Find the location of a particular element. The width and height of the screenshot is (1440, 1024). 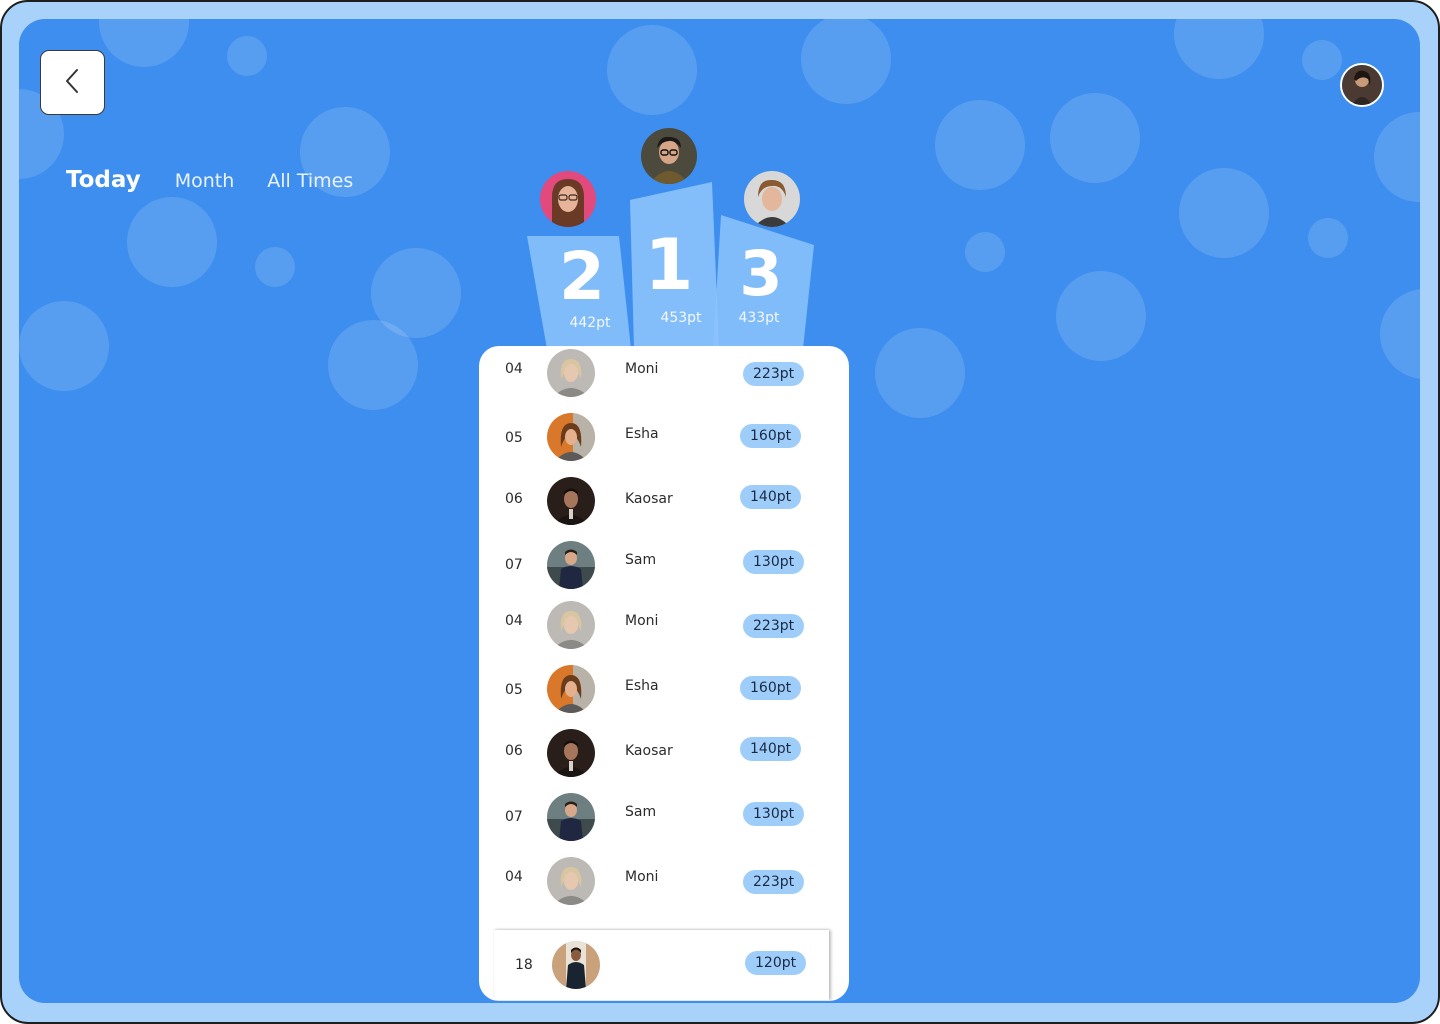

podium-rank-3: 3 is located at coordinates (761, 273).